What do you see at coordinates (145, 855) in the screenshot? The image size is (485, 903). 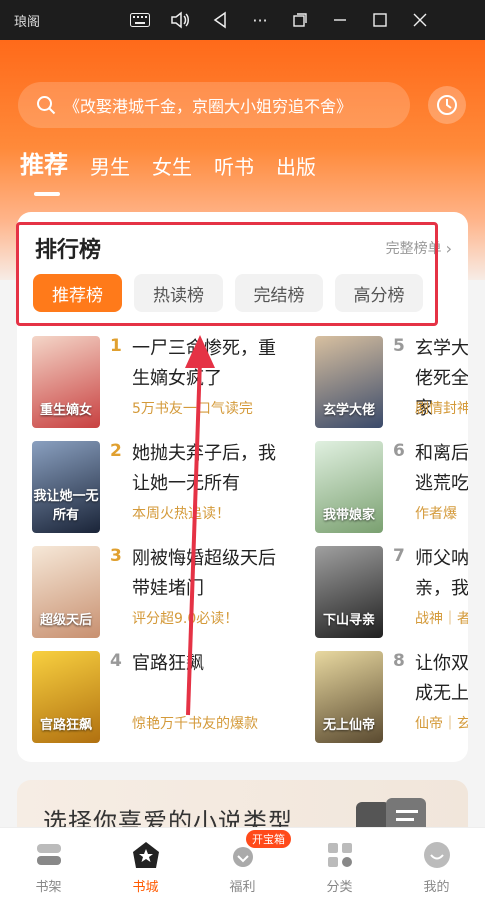 I see `bookstore-icon` at bounding box center [145, 855].